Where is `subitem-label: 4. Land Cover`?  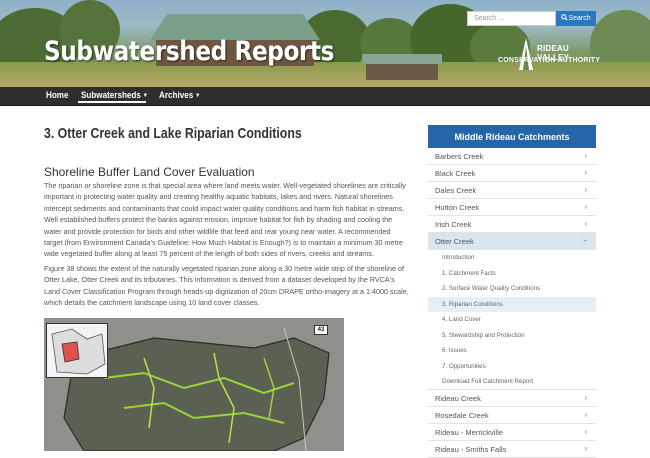
subitem-label: 4. Land Cover is located at coordinates (461, 319).